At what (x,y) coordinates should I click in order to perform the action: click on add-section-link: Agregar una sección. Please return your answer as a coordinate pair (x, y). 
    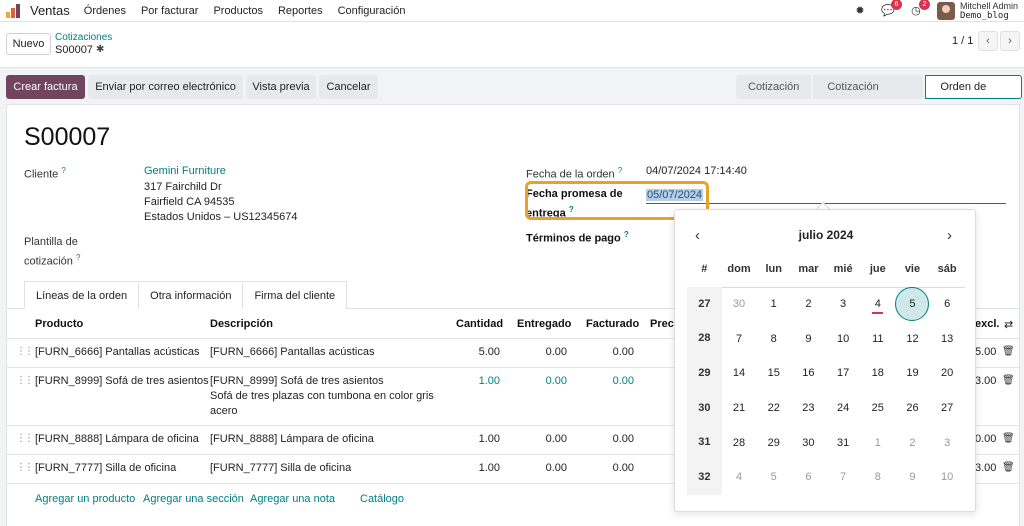
    Looking at the image, I should click on (193, 499).